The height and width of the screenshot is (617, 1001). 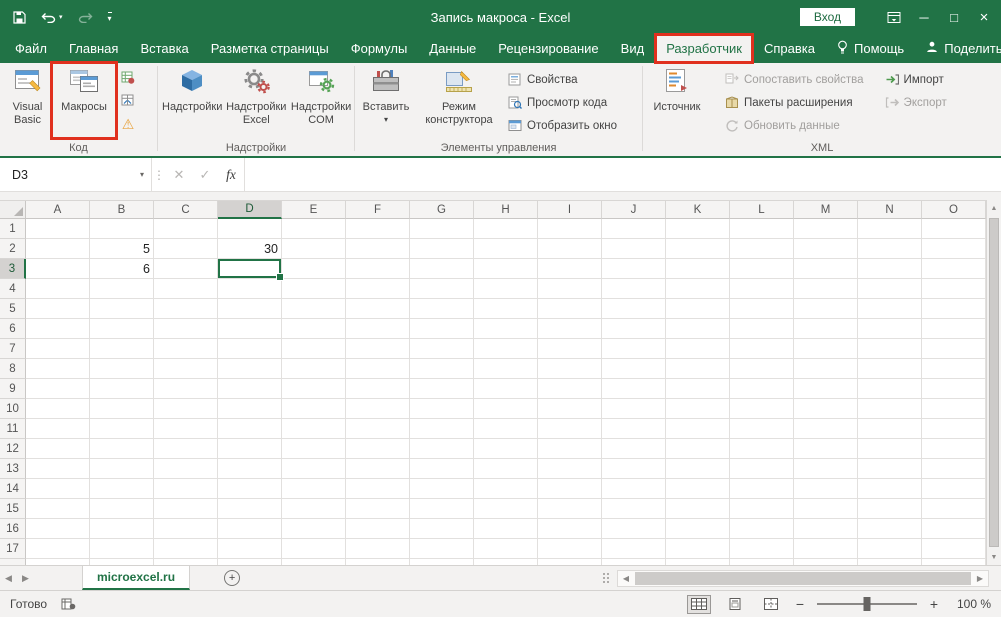 I want to click on cell-A5, so click(x=58, y=309).